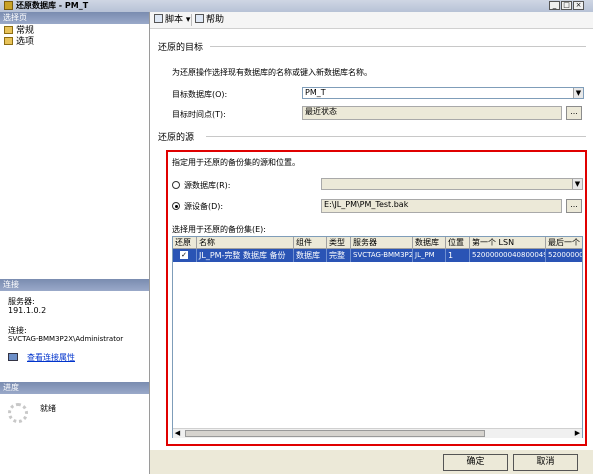  What do you see at coordinates (199, 18) in the screenshot?
I see `help-icon` at bounding box center [199, 18].